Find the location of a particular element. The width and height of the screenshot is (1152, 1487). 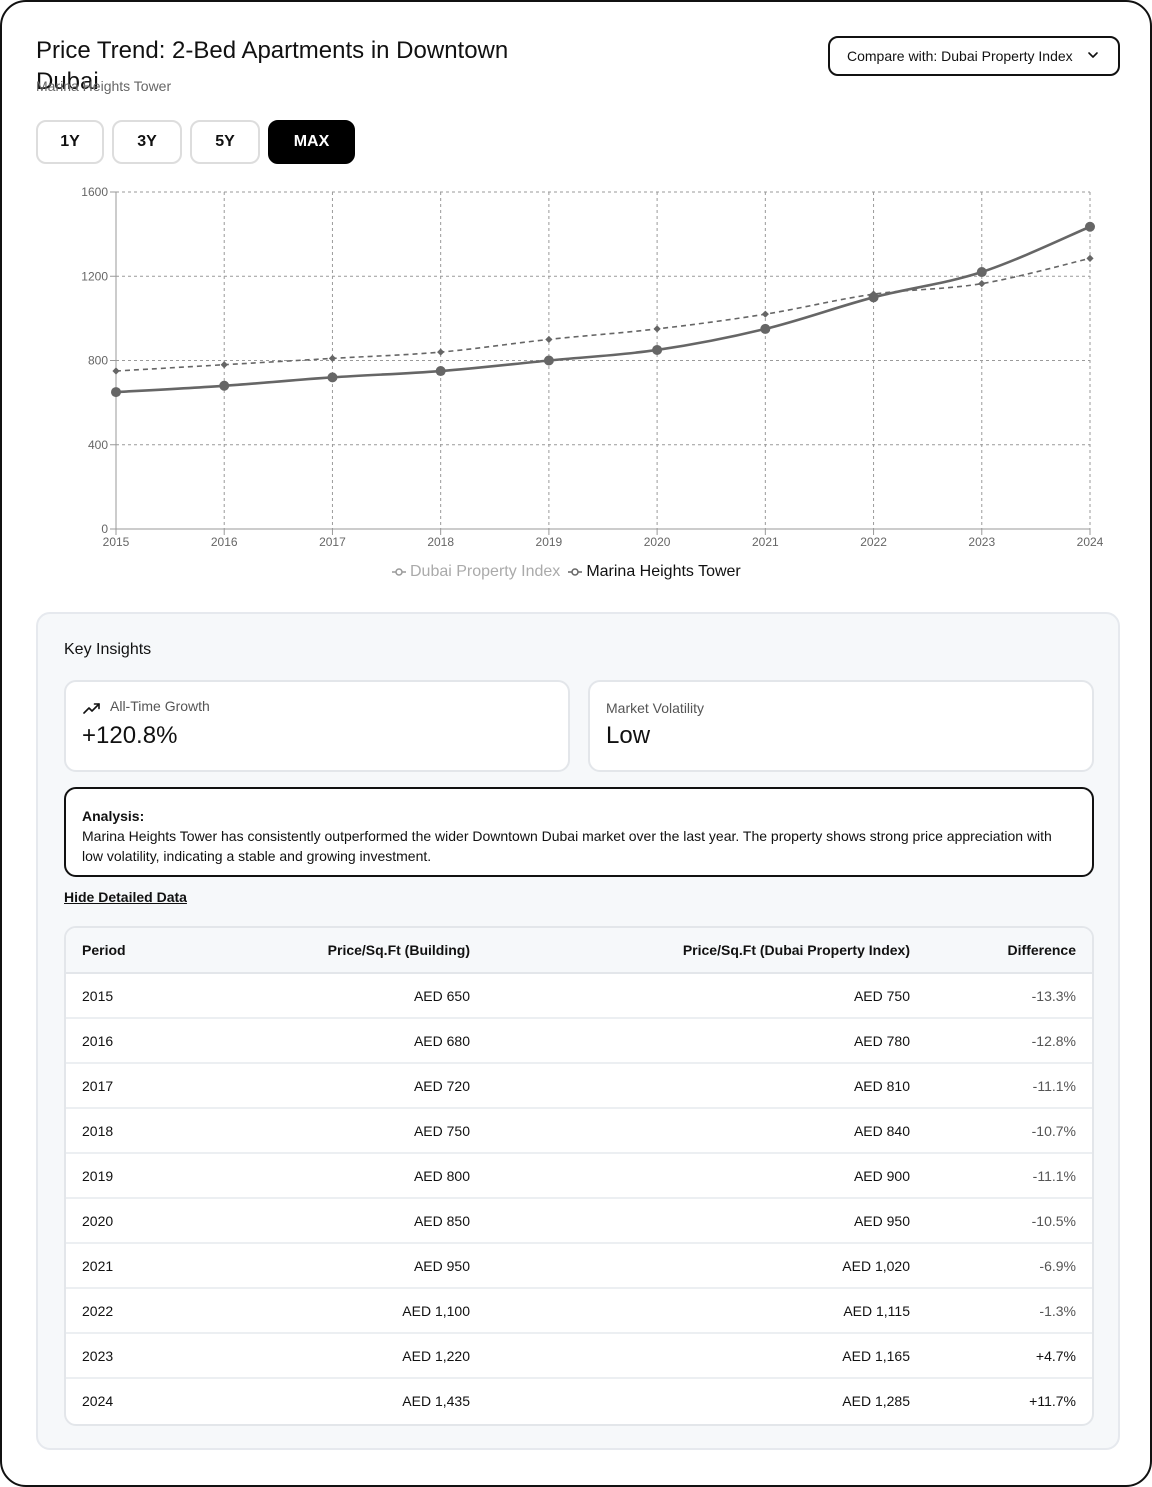

cell-index-price: AED 840 is located at coordinates (881, 1130).